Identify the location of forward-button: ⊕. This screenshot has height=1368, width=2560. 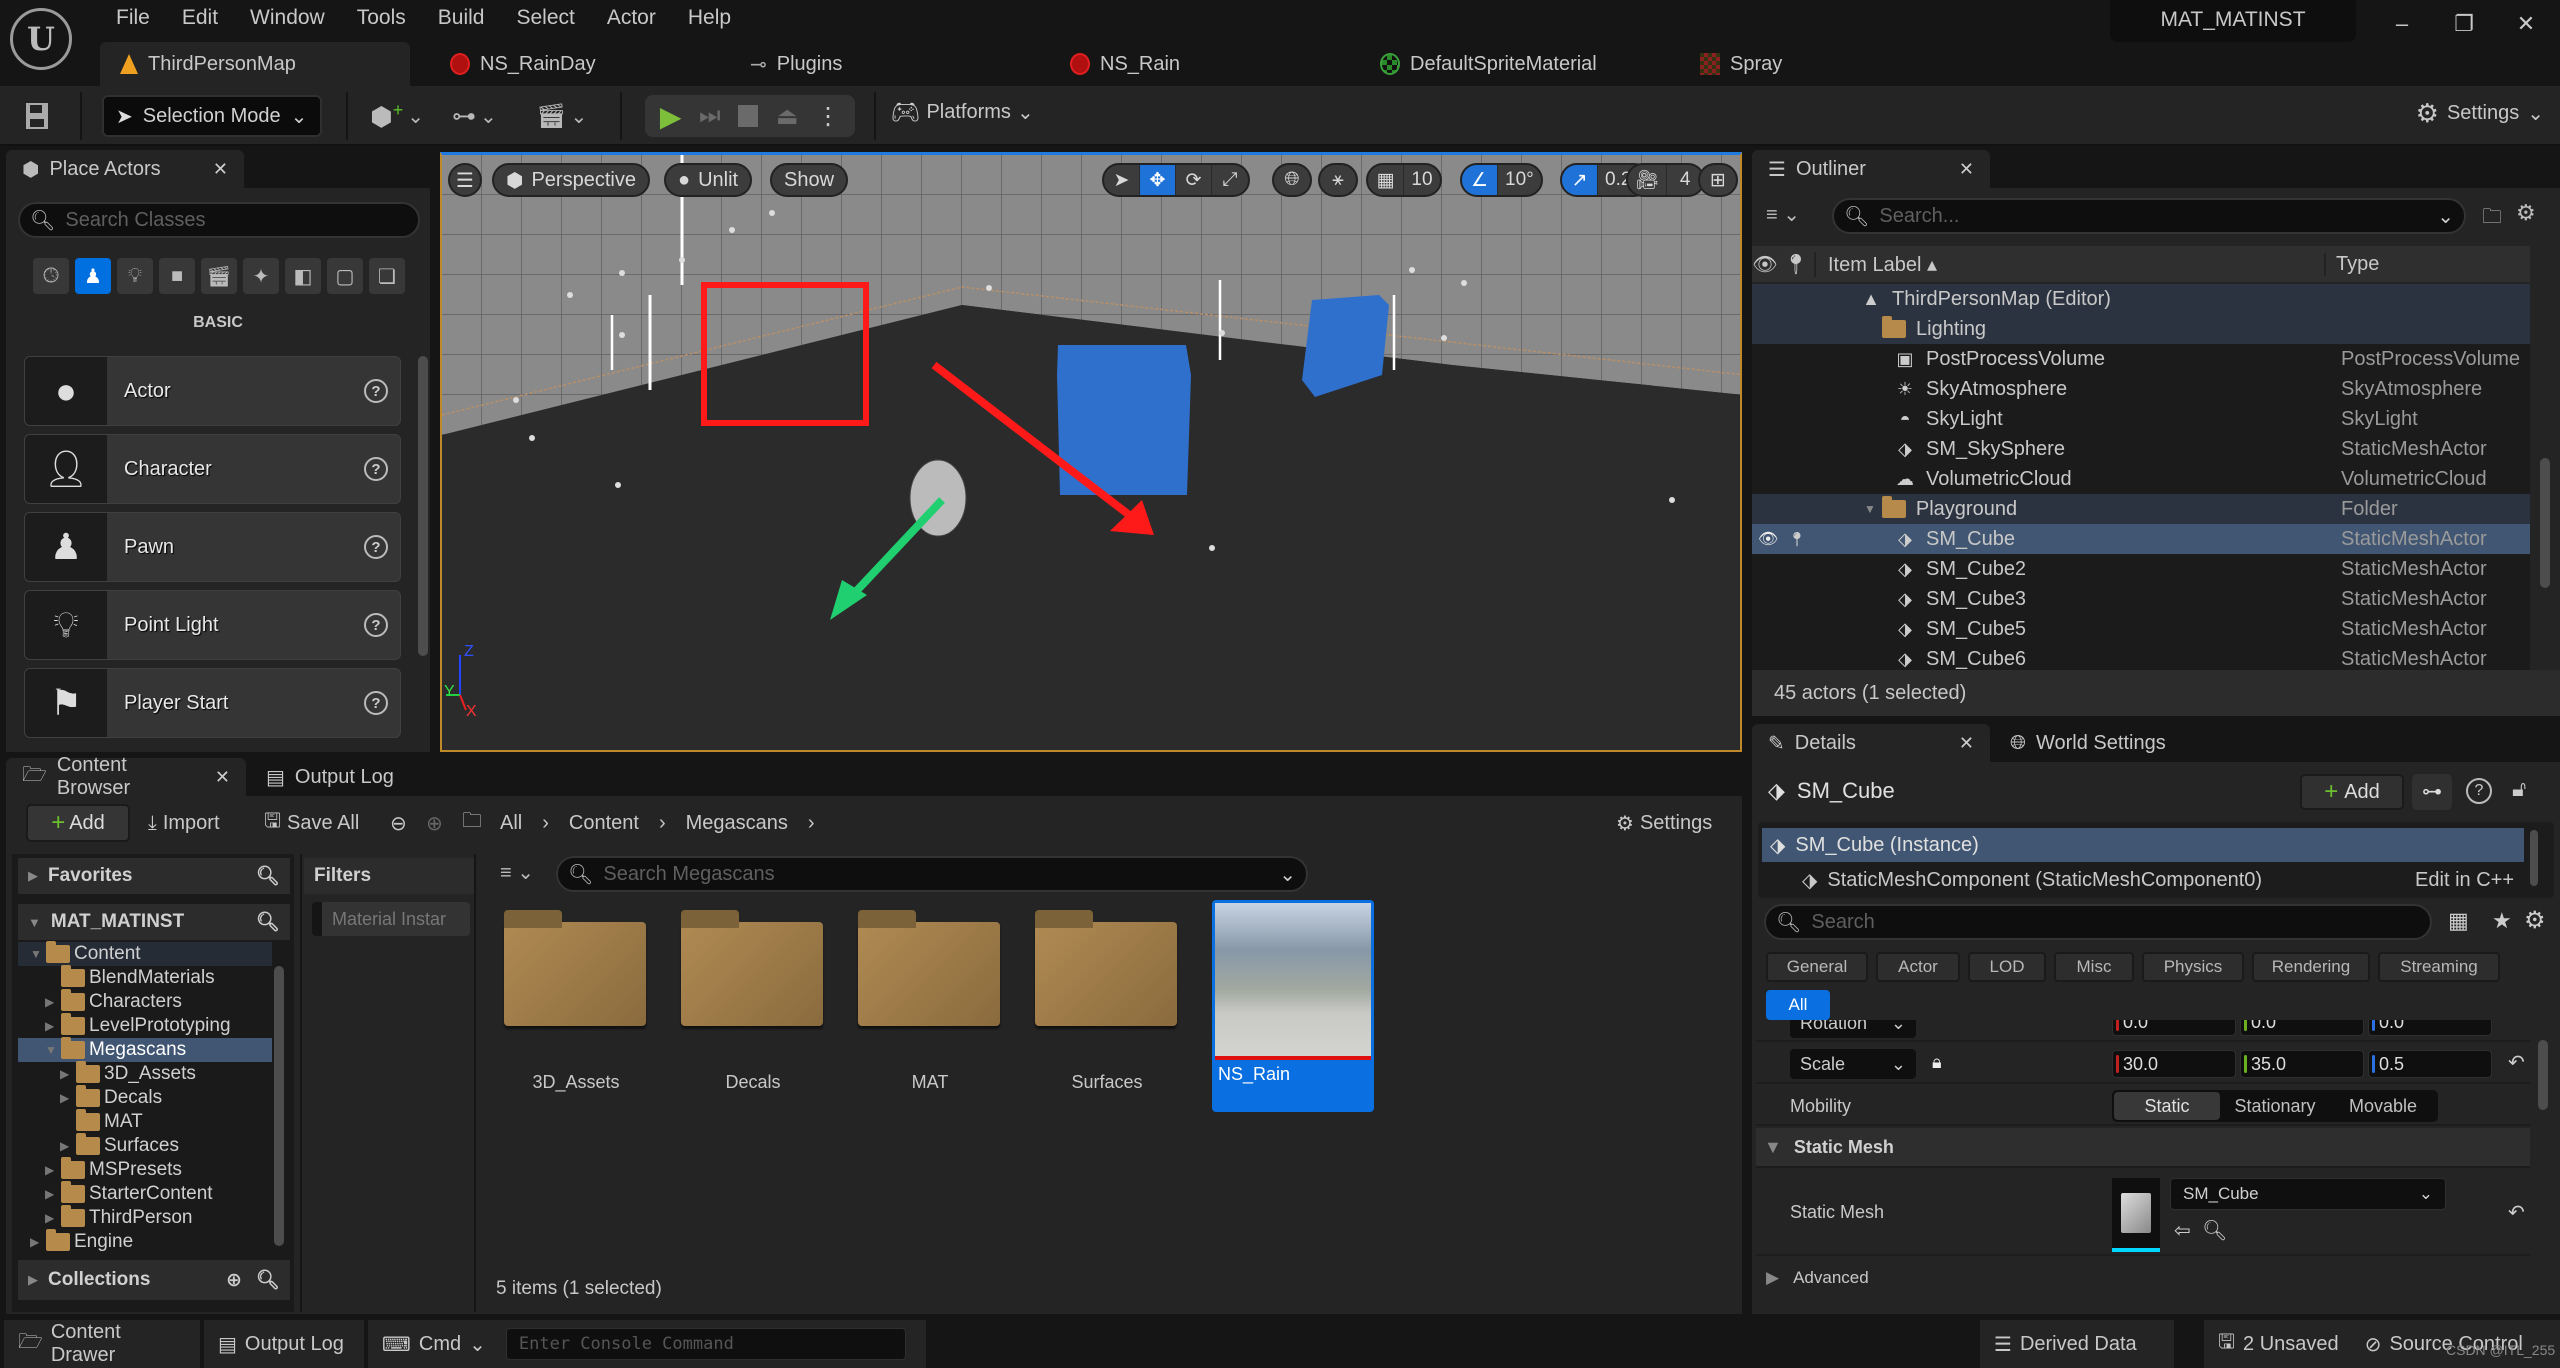
(434, 823).